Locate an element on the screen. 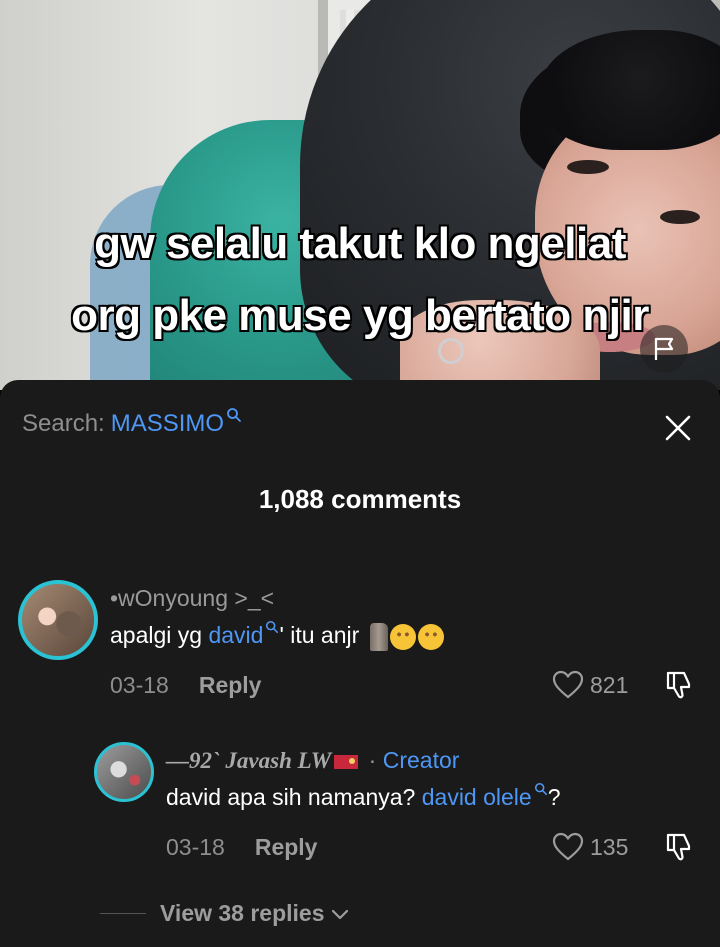 This screenshot has height=947, width=720. comment-text-end: ? is located at coordinates (554, 797).